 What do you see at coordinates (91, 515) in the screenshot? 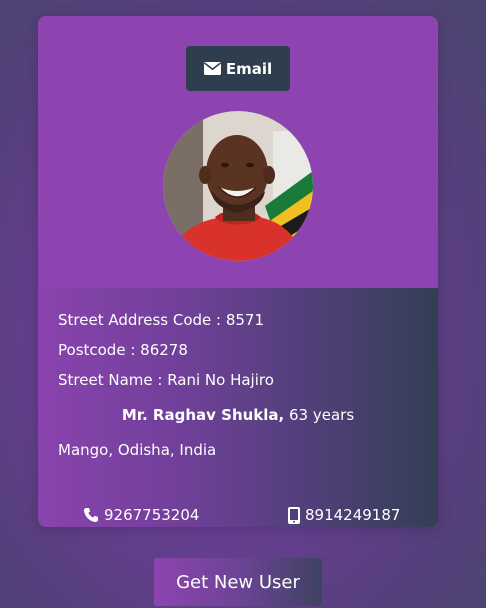
I see `phone-icon` at bounding box center [91, 515].